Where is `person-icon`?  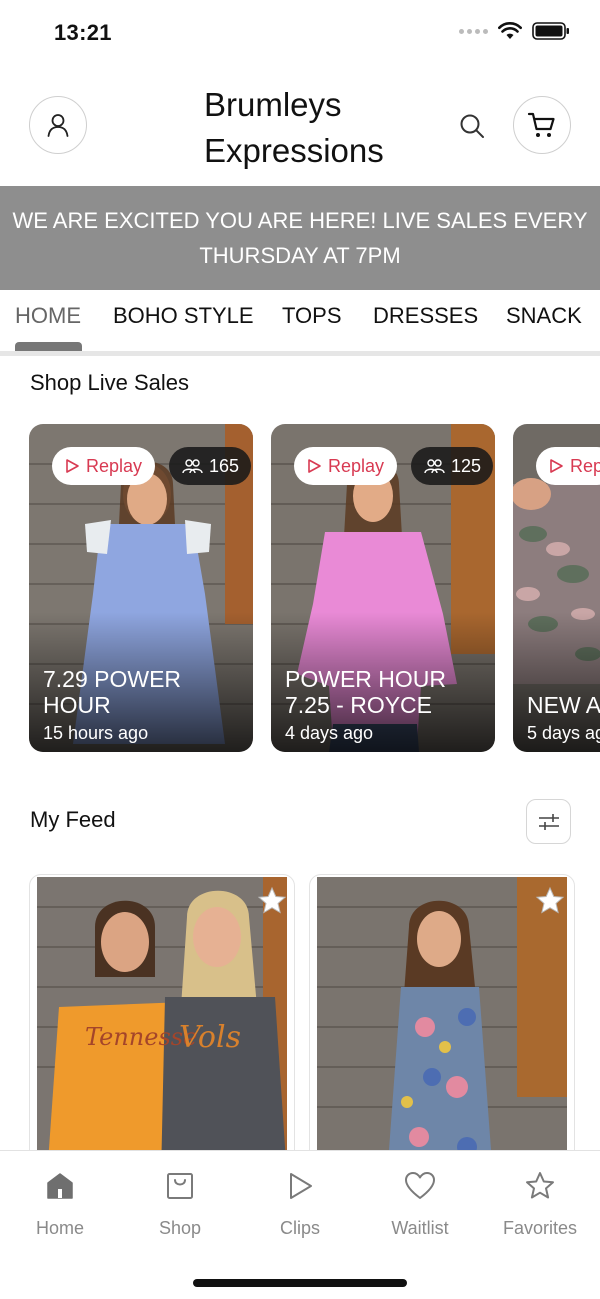
person-icon is located at coordinates (58, 125).